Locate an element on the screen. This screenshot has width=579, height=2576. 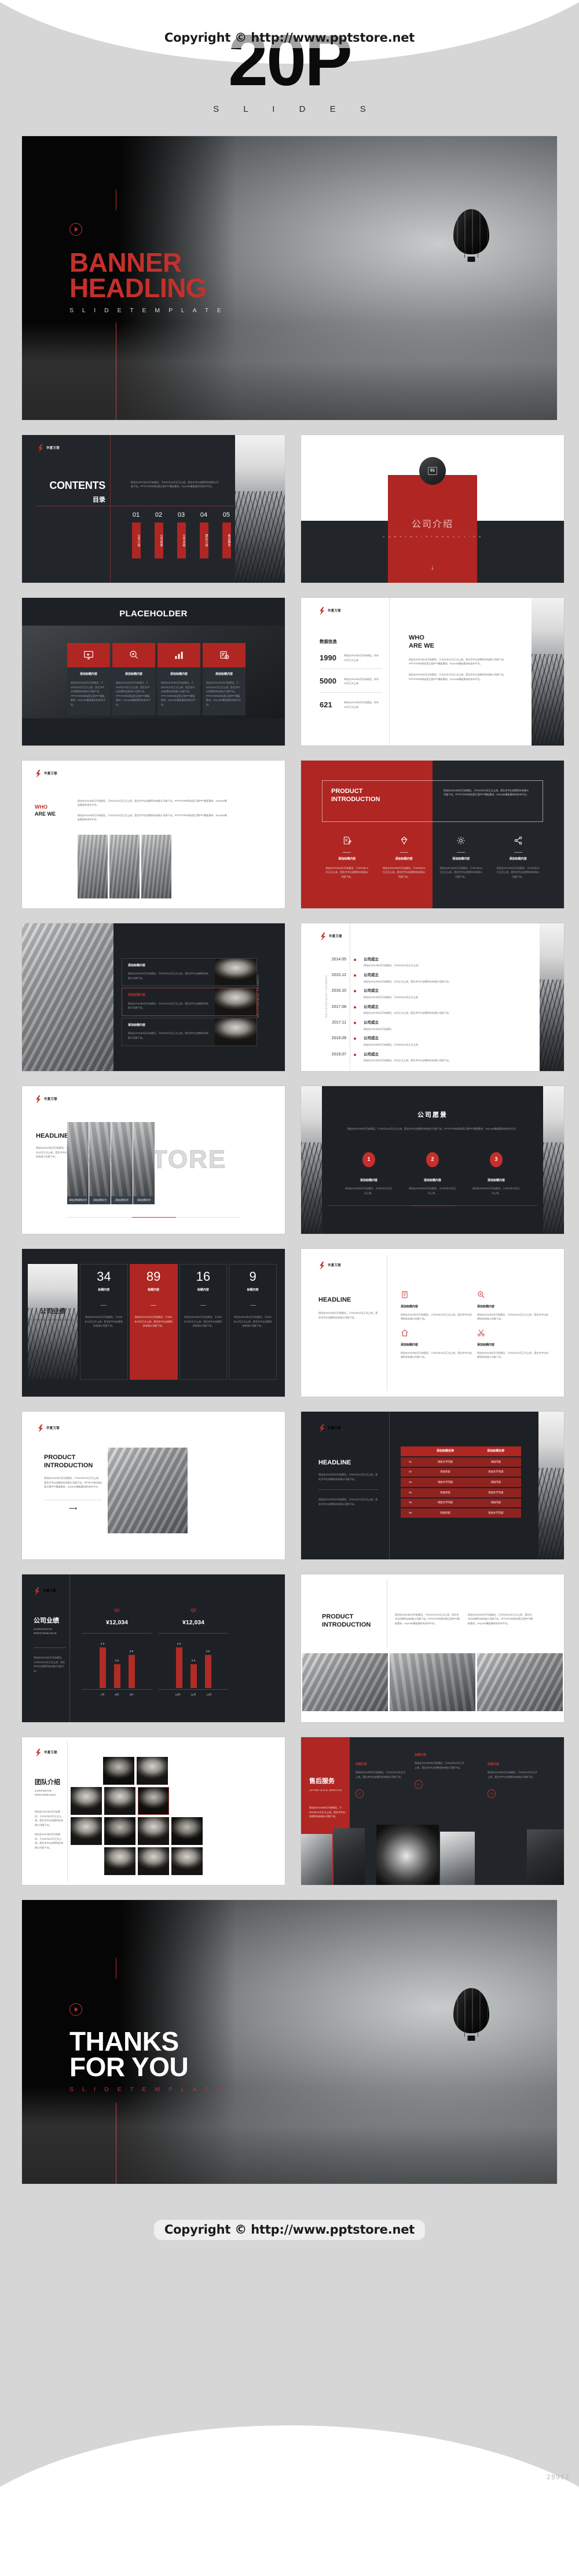
after-sale-point-number-3: 03 is located at coordinates (492, 1794).